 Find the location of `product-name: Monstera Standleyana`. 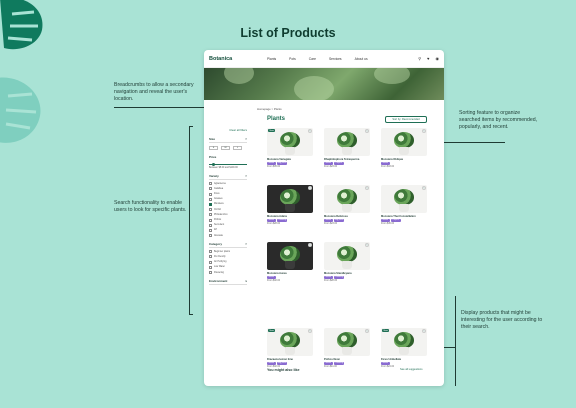

product-name: Monstera Standleyana is located at coordinates (347, 273).